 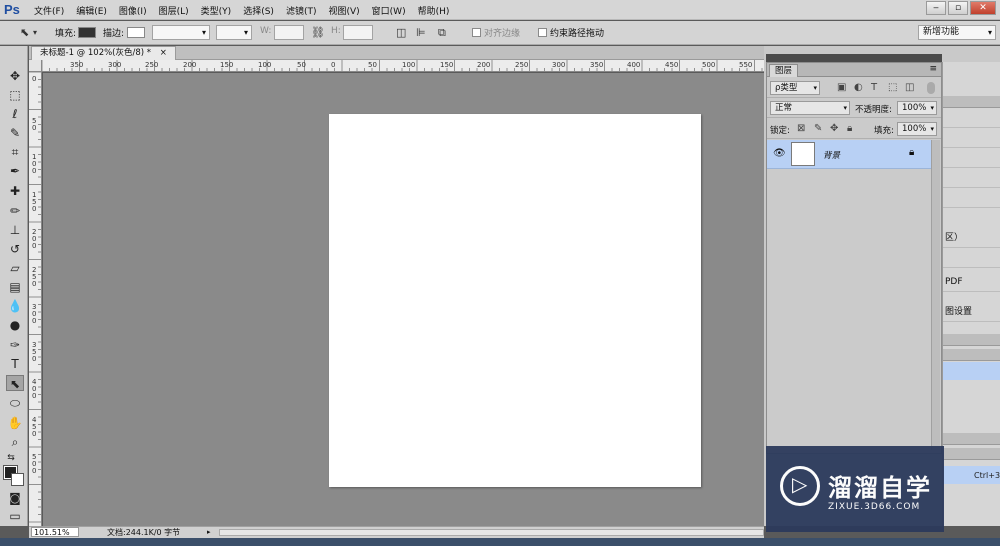 I want to click on menu-window: 窗口(W), so click(x=389, y=10).